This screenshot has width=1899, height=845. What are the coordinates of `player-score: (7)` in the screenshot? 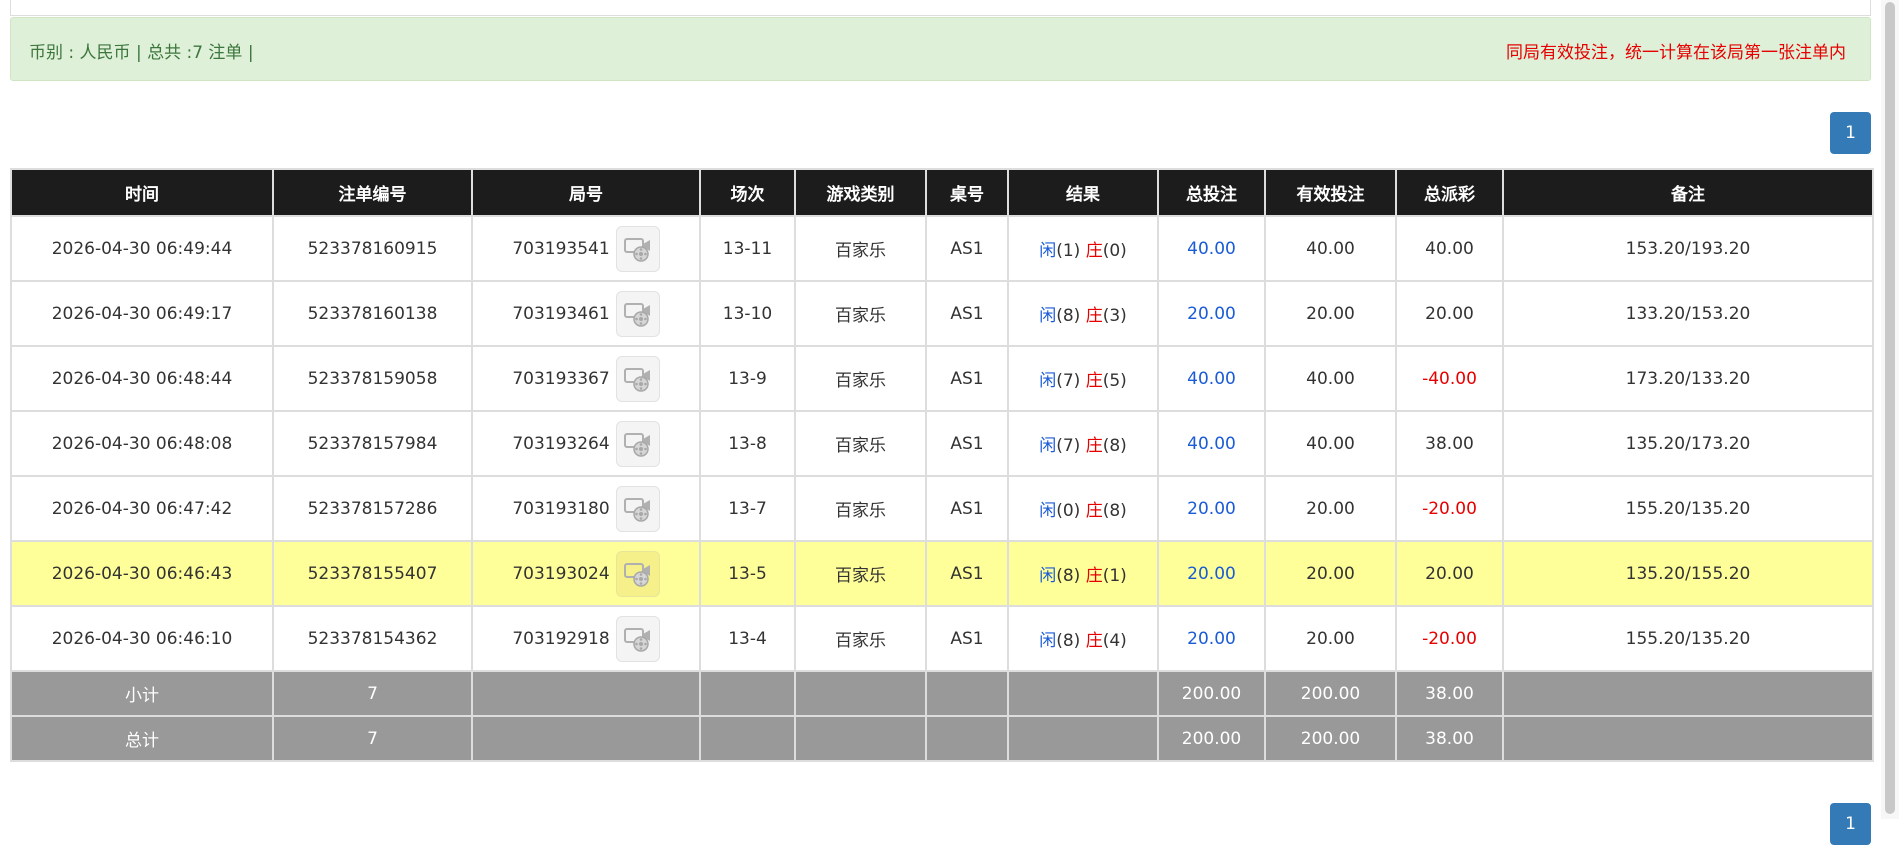 It's located at (1068, 446).